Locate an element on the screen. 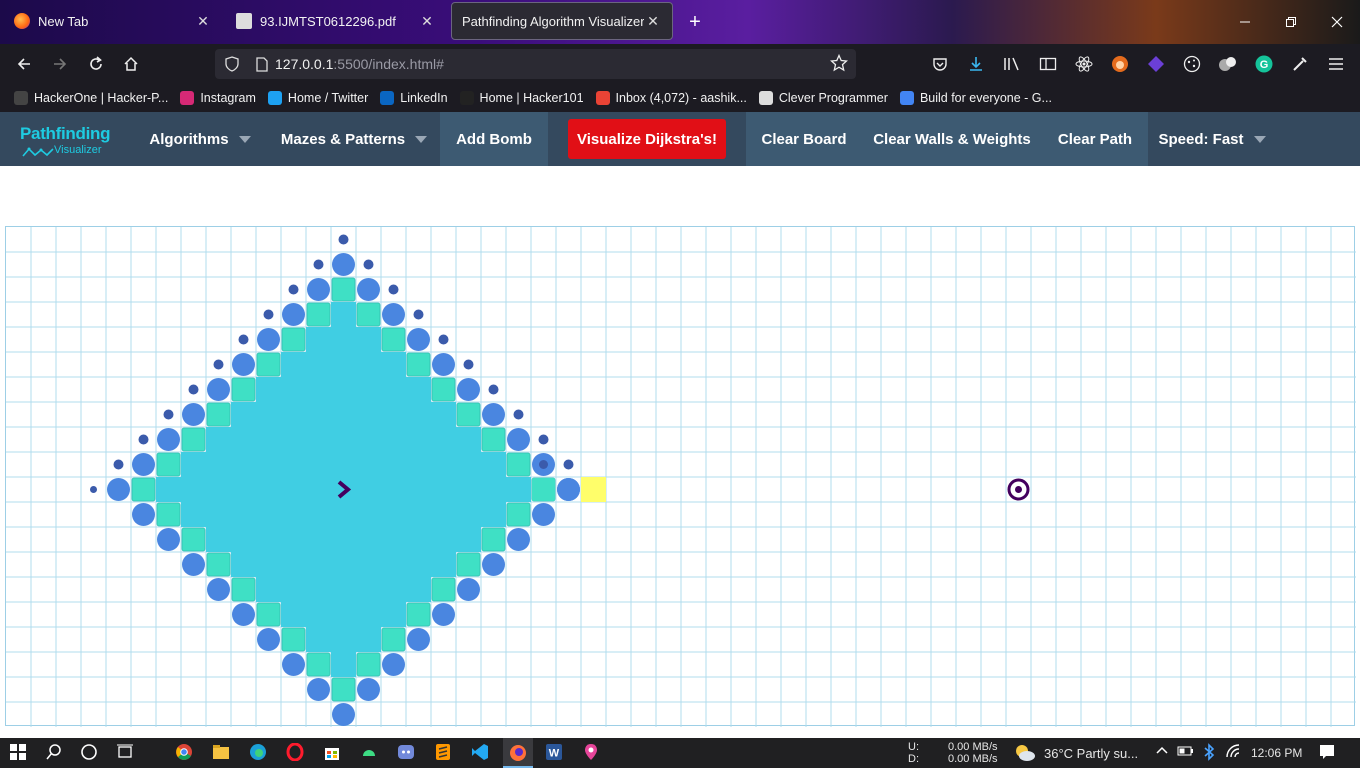 The image size is (1360, 773). opera-icon is located at coordinates (296, 752).